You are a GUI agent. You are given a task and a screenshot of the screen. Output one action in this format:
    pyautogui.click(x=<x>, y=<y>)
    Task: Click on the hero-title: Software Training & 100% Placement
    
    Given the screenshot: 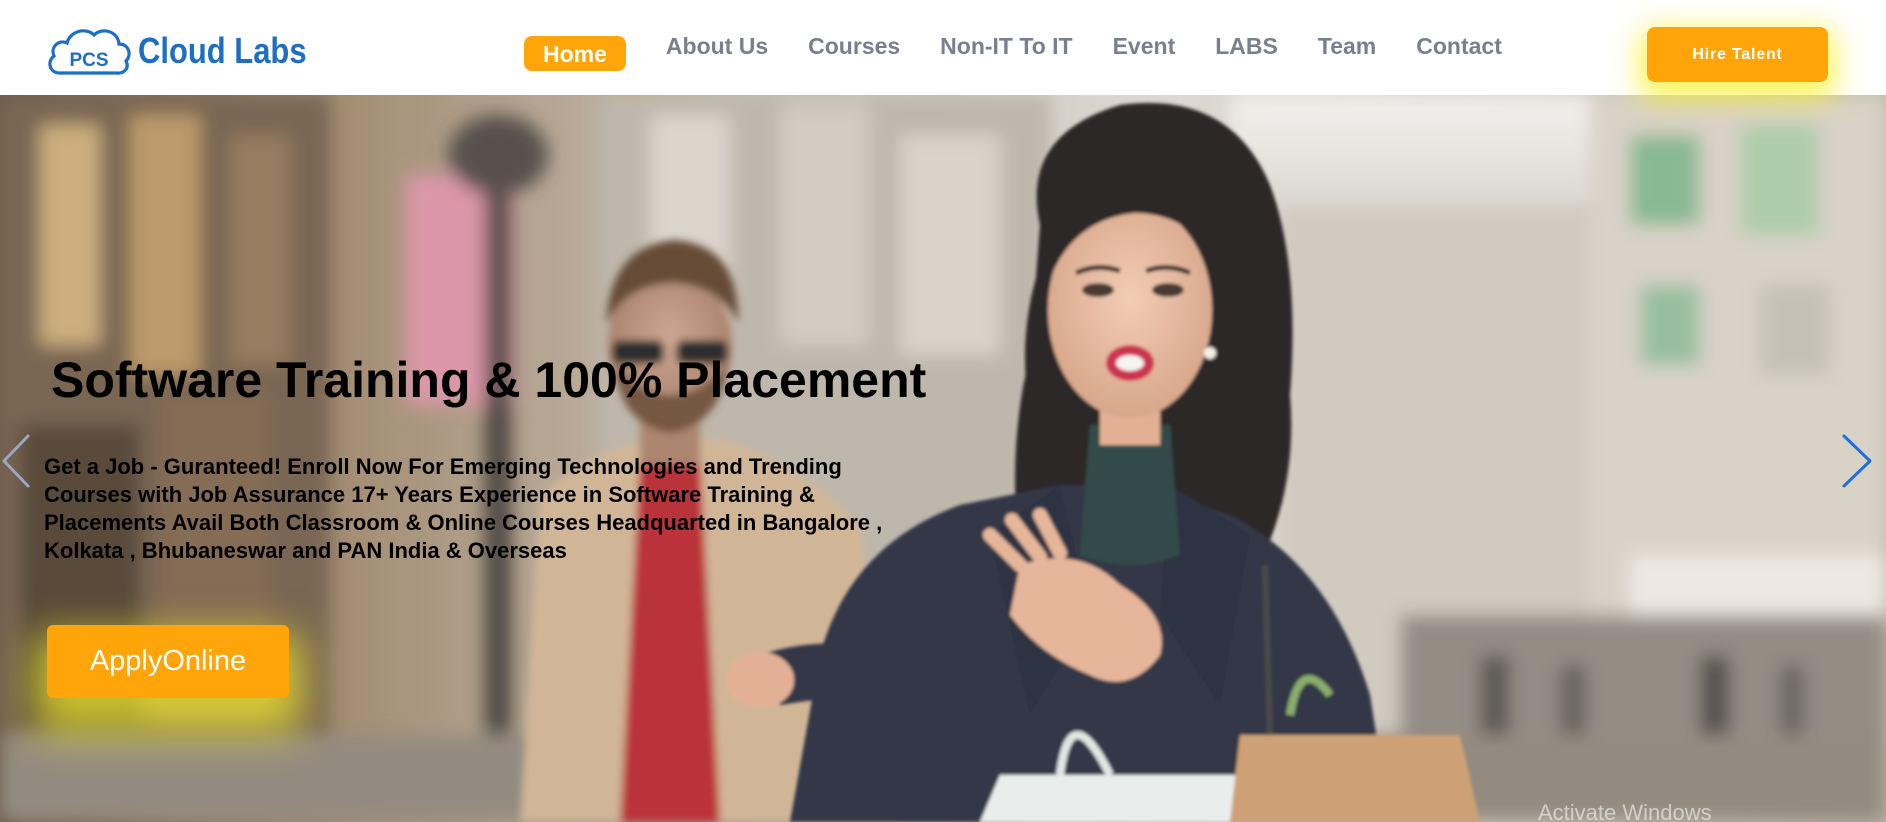 What is the action you would take?
    pyautogui.click(x=489, y=380)
    